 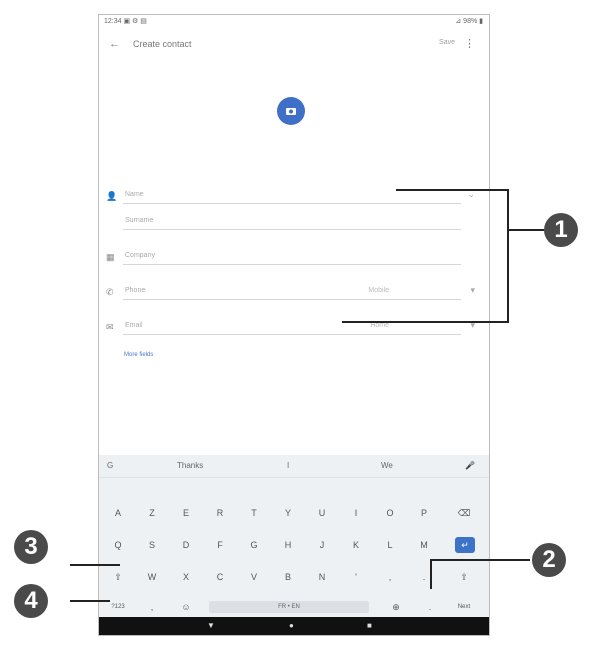 I want to click on suggestion-2: I, so click(x=288, y=465).